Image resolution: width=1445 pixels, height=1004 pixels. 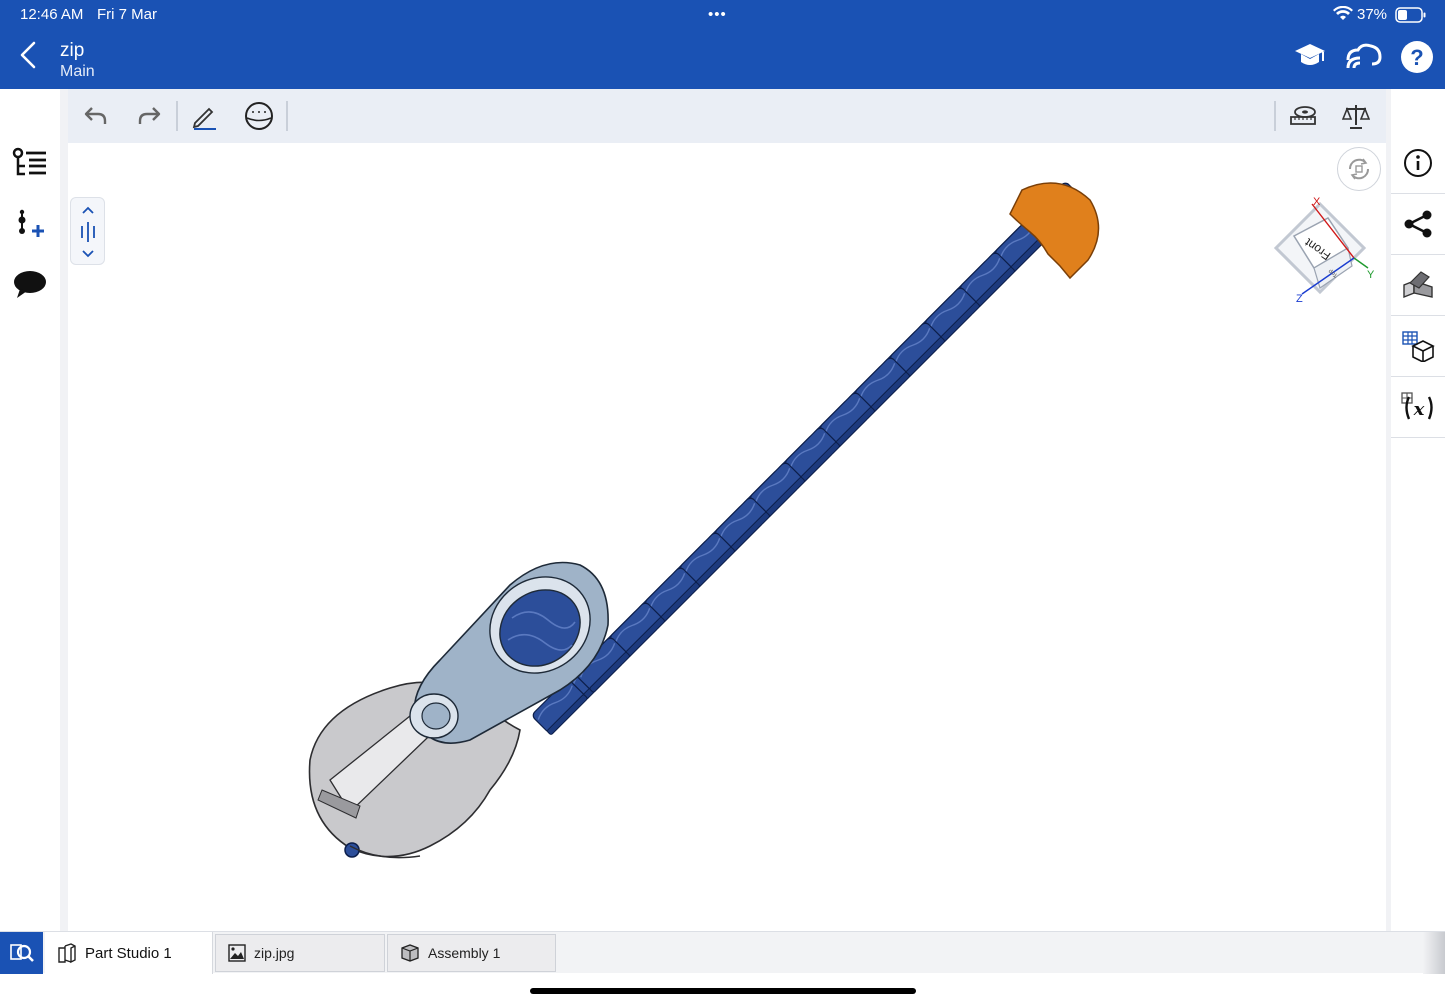 I want to click on battery-icon, so click(x=1411, y=17).